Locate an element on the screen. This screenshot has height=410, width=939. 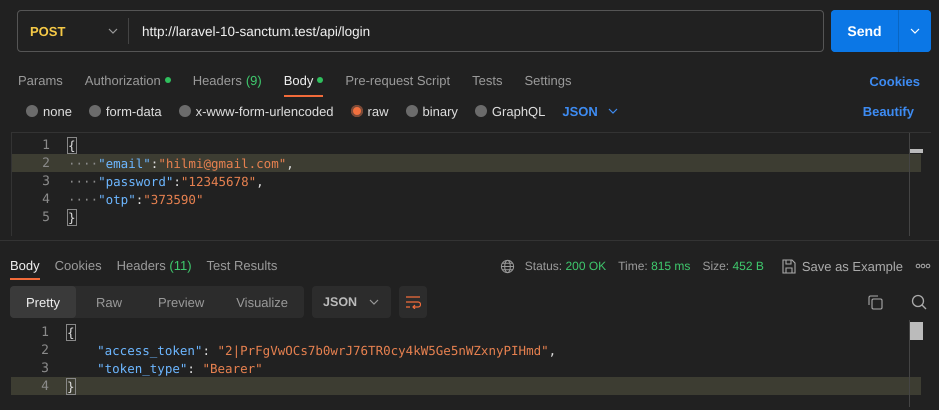
response-tab: Cookies is located at coordinates (78, 269).